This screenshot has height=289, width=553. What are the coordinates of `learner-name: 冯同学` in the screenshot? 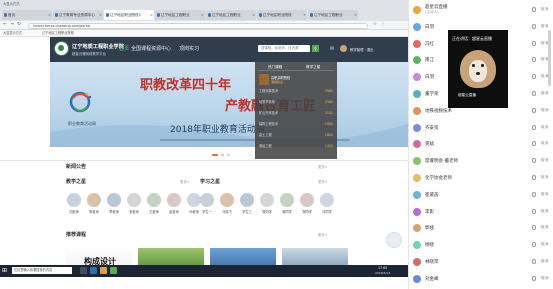 It's located at (327, 211).